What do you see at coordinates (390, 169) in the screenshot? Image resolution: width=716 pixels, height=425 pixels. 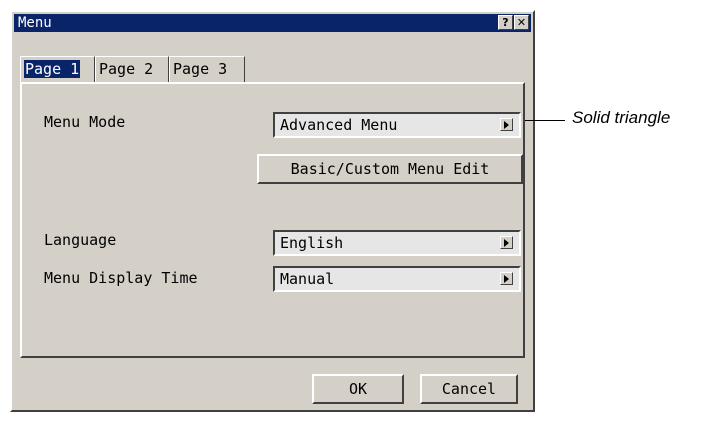 I see `basic-custom-menu-edit-button: Basic/Custom Menu Edit` at bounding box center [390, 169].